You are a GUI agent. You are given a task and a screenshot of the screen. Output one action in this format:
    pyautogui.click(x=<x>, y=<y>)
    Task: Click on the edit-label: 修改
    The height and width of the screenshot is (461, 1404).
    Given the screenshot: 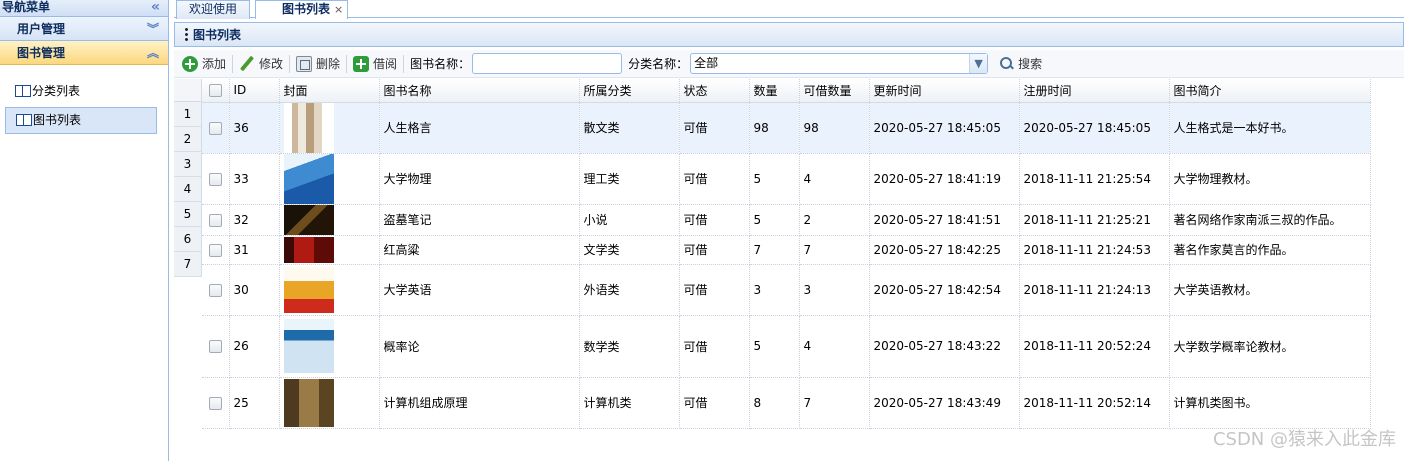 What is the action you would take?
    pyautogui.click(x=271, y=64)
    